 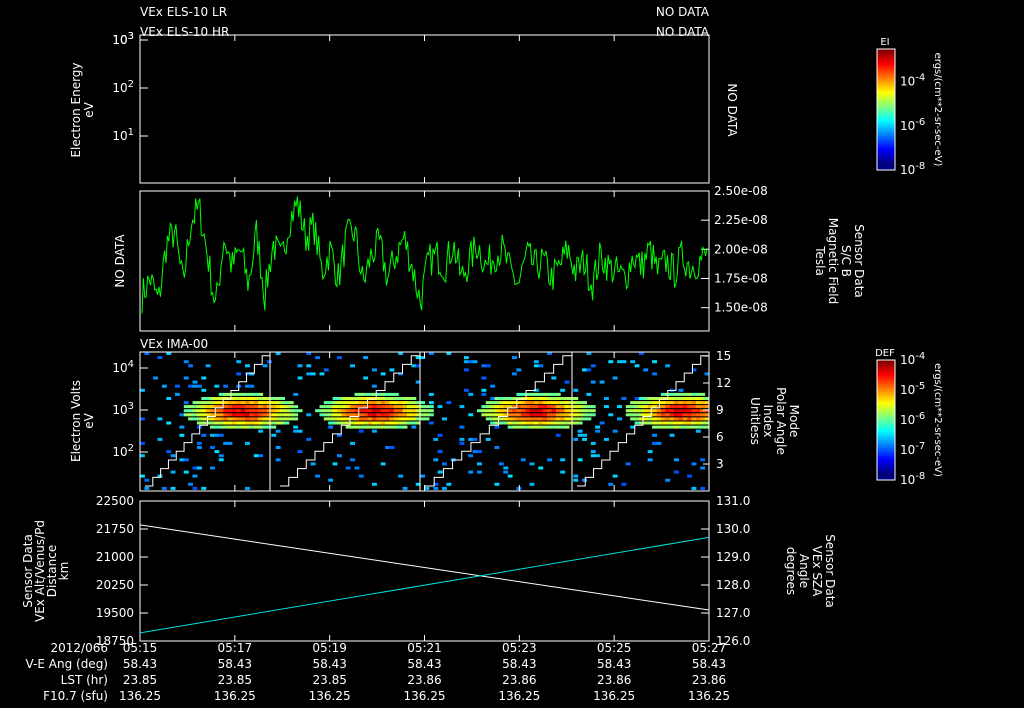 I want to click on sza-series-line, so click(x=424, y=585).